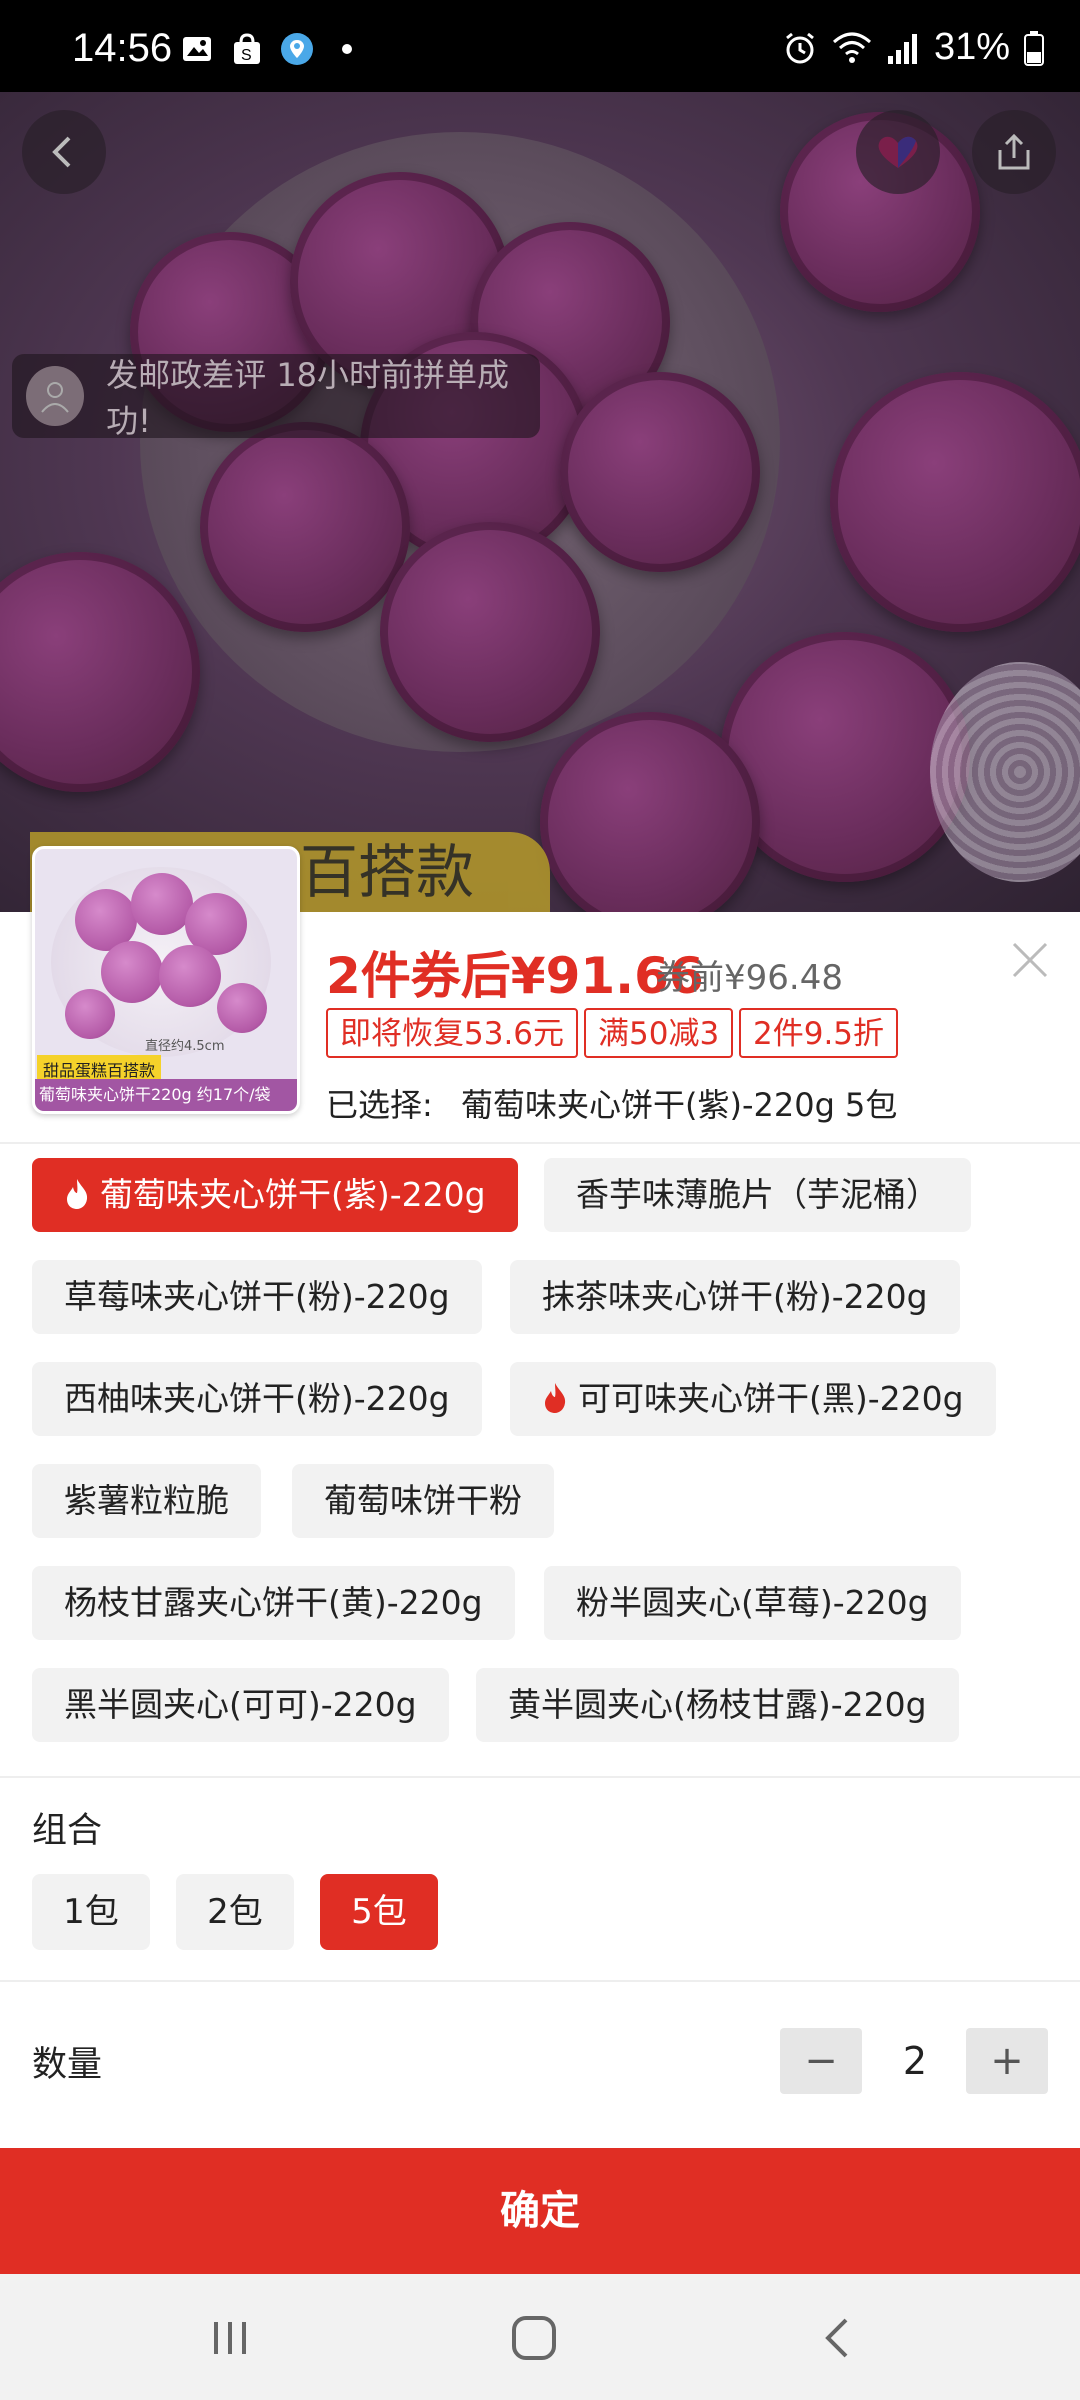 The height and width of the screenshot is (2400, 1080). I want to click on thumb-size-note: 直径约4.5cm, so click(185, 1046).